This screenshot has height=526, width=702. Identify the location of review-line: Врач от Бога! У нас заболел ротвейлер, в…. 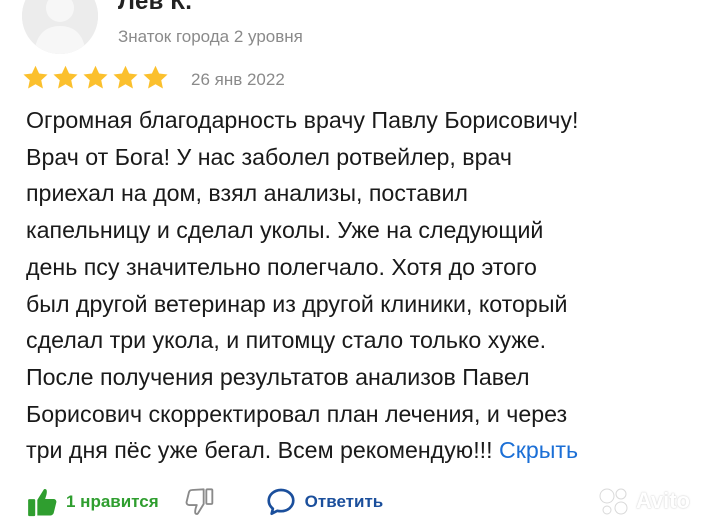
(269, 156).